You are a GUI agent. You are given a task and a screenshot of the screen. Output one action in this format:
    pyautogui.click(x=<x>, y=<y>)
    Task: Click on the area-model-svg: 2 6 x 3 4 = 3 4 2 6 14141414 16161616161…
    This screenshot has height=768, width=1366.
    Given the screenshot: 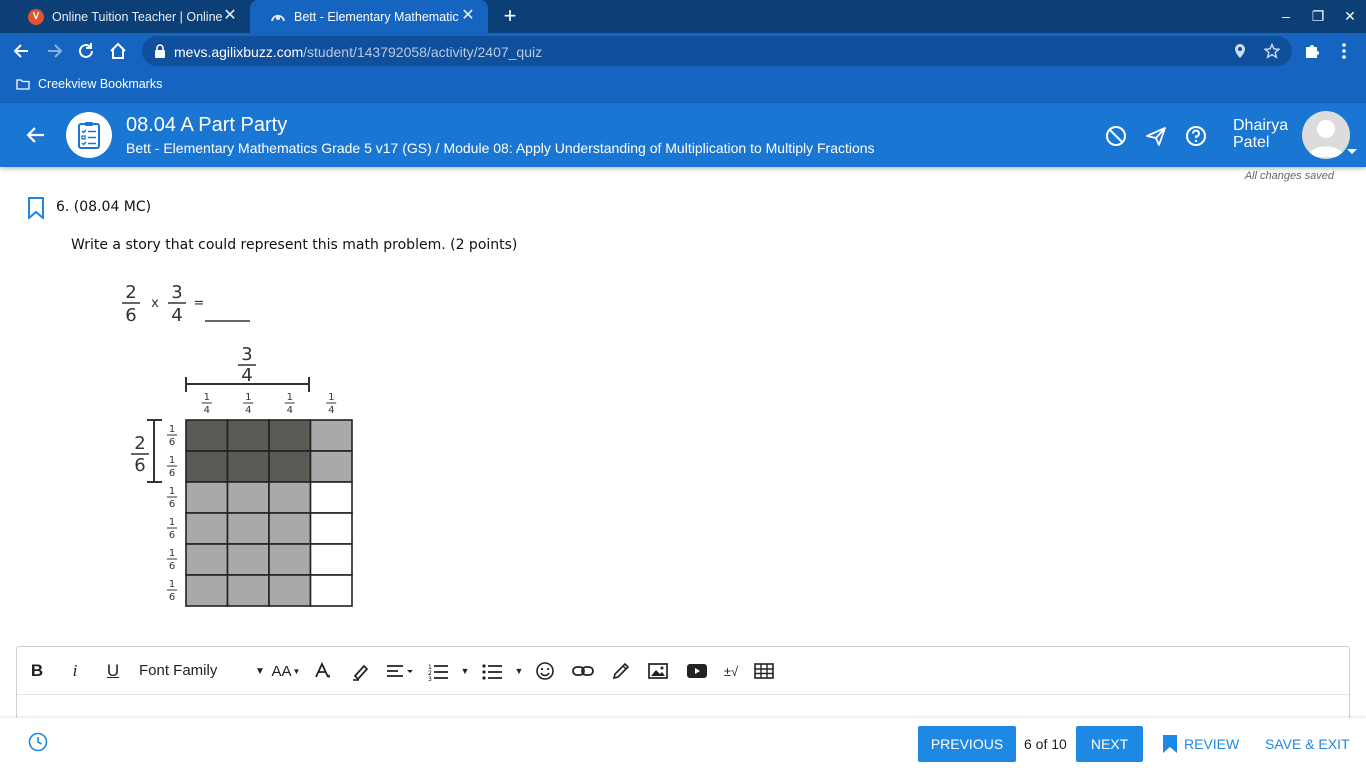 What is the action you would take?
    pyautogui.click(x=237, y=444)
    